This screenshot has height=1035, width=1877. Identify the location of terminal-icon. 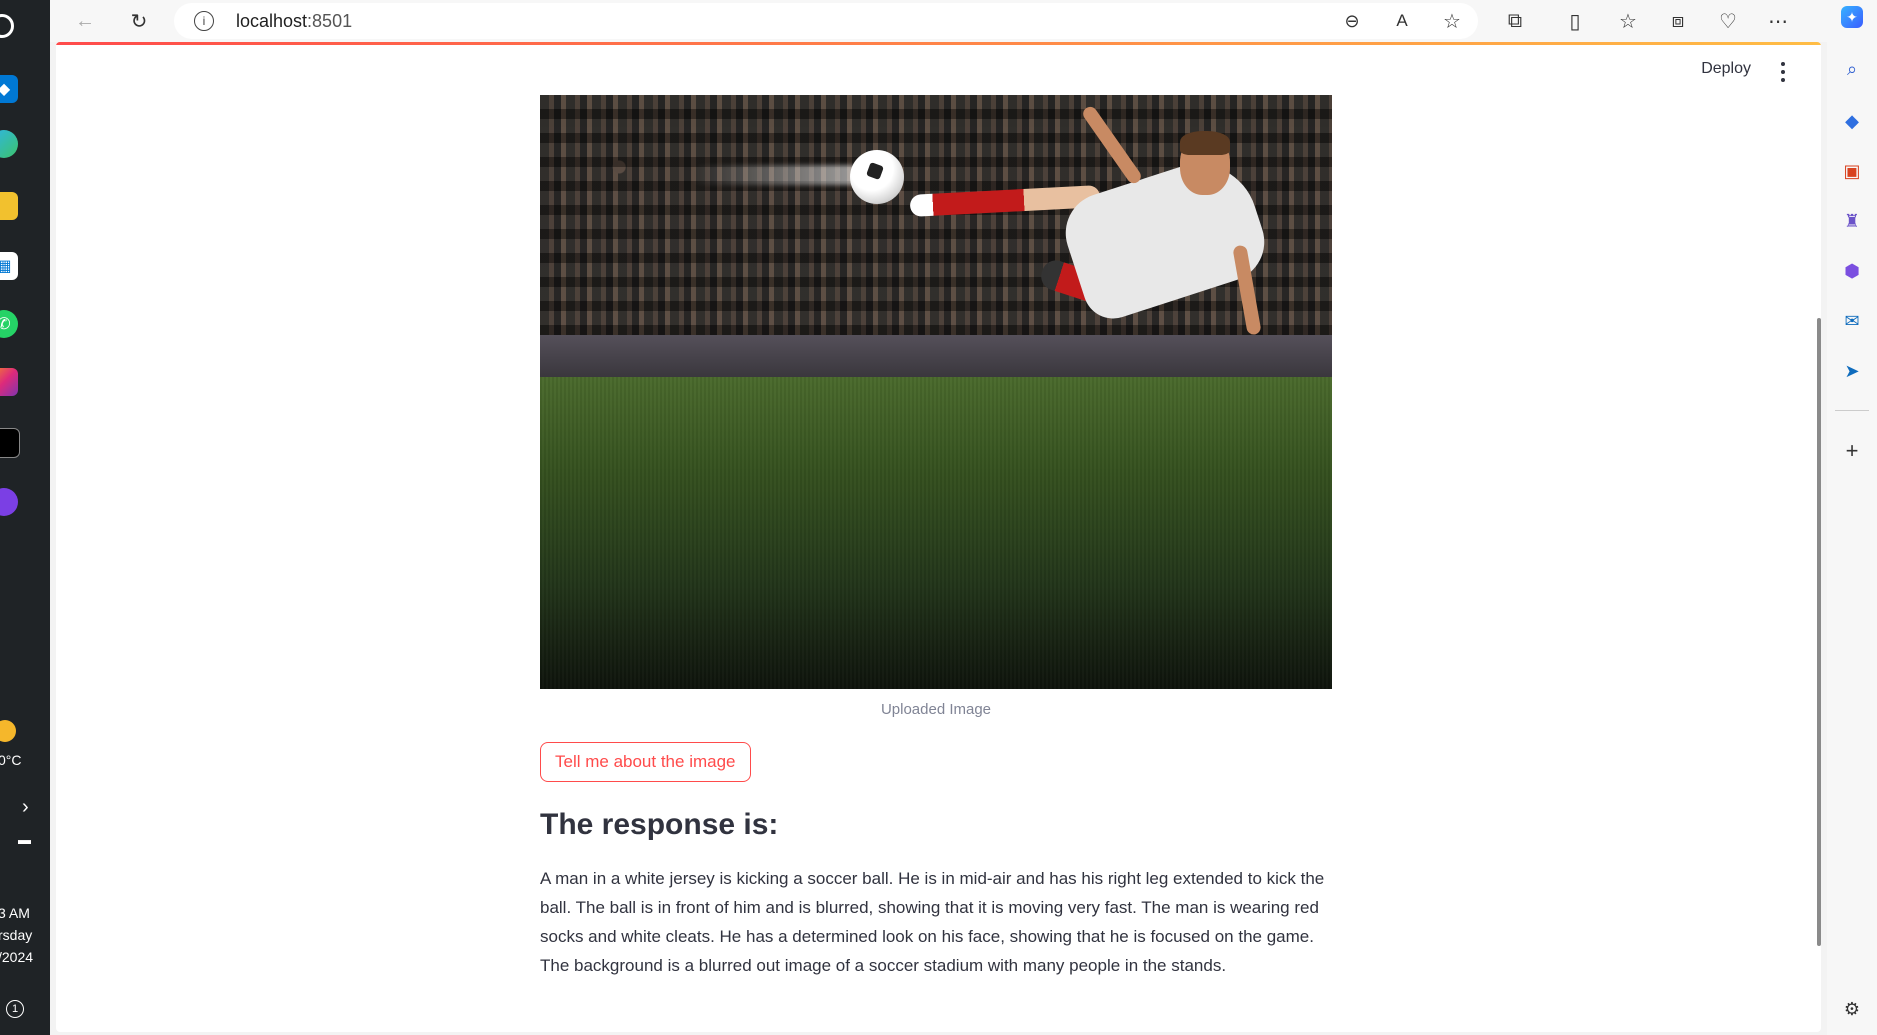
(10, 443).